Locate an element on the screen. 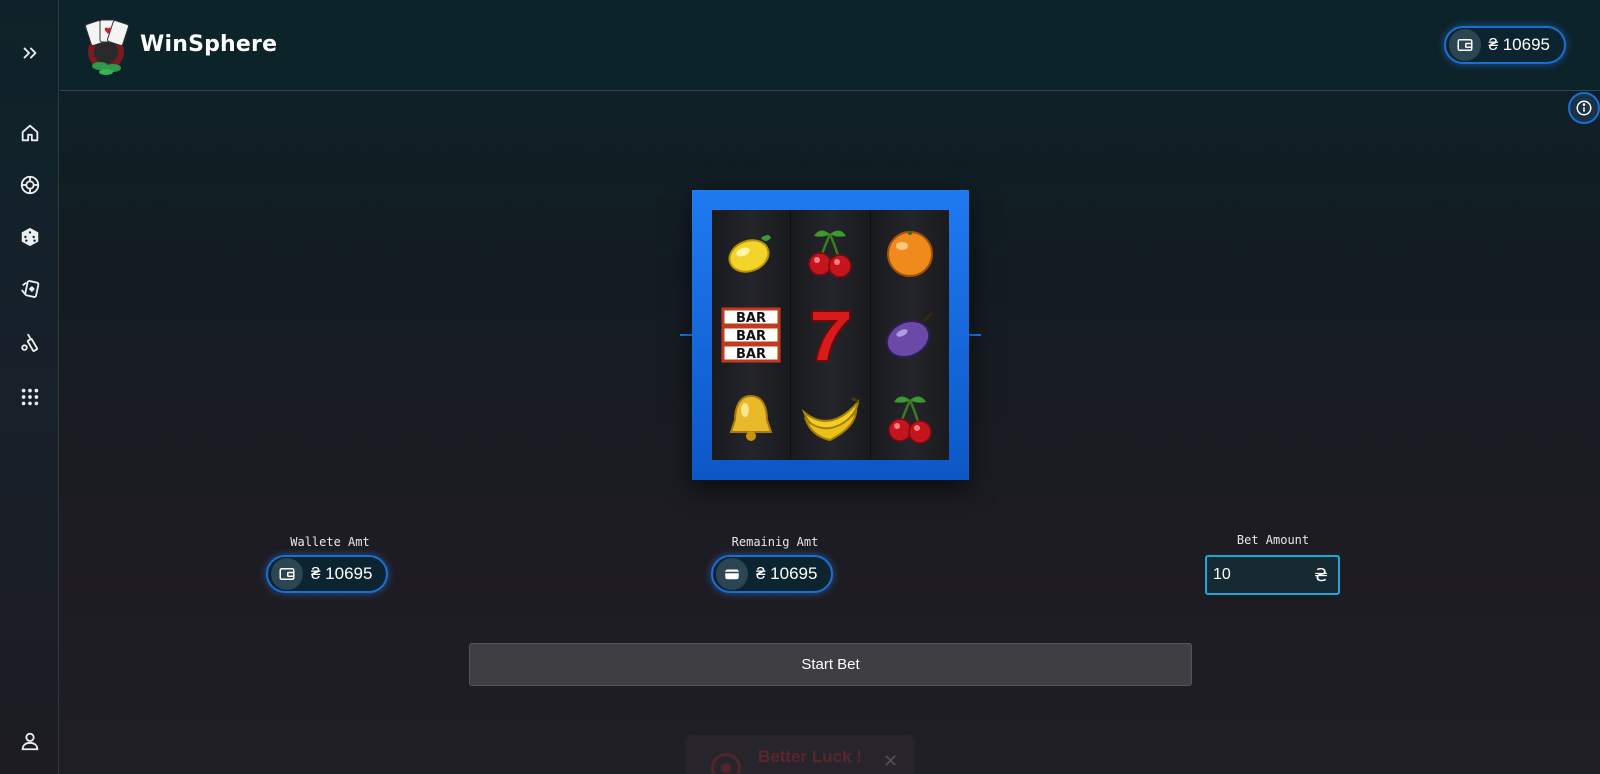 This screenshot has height=774, width=1600. header-wallet-amount: ₴ 10695 is located at coordinates (1519, 44).